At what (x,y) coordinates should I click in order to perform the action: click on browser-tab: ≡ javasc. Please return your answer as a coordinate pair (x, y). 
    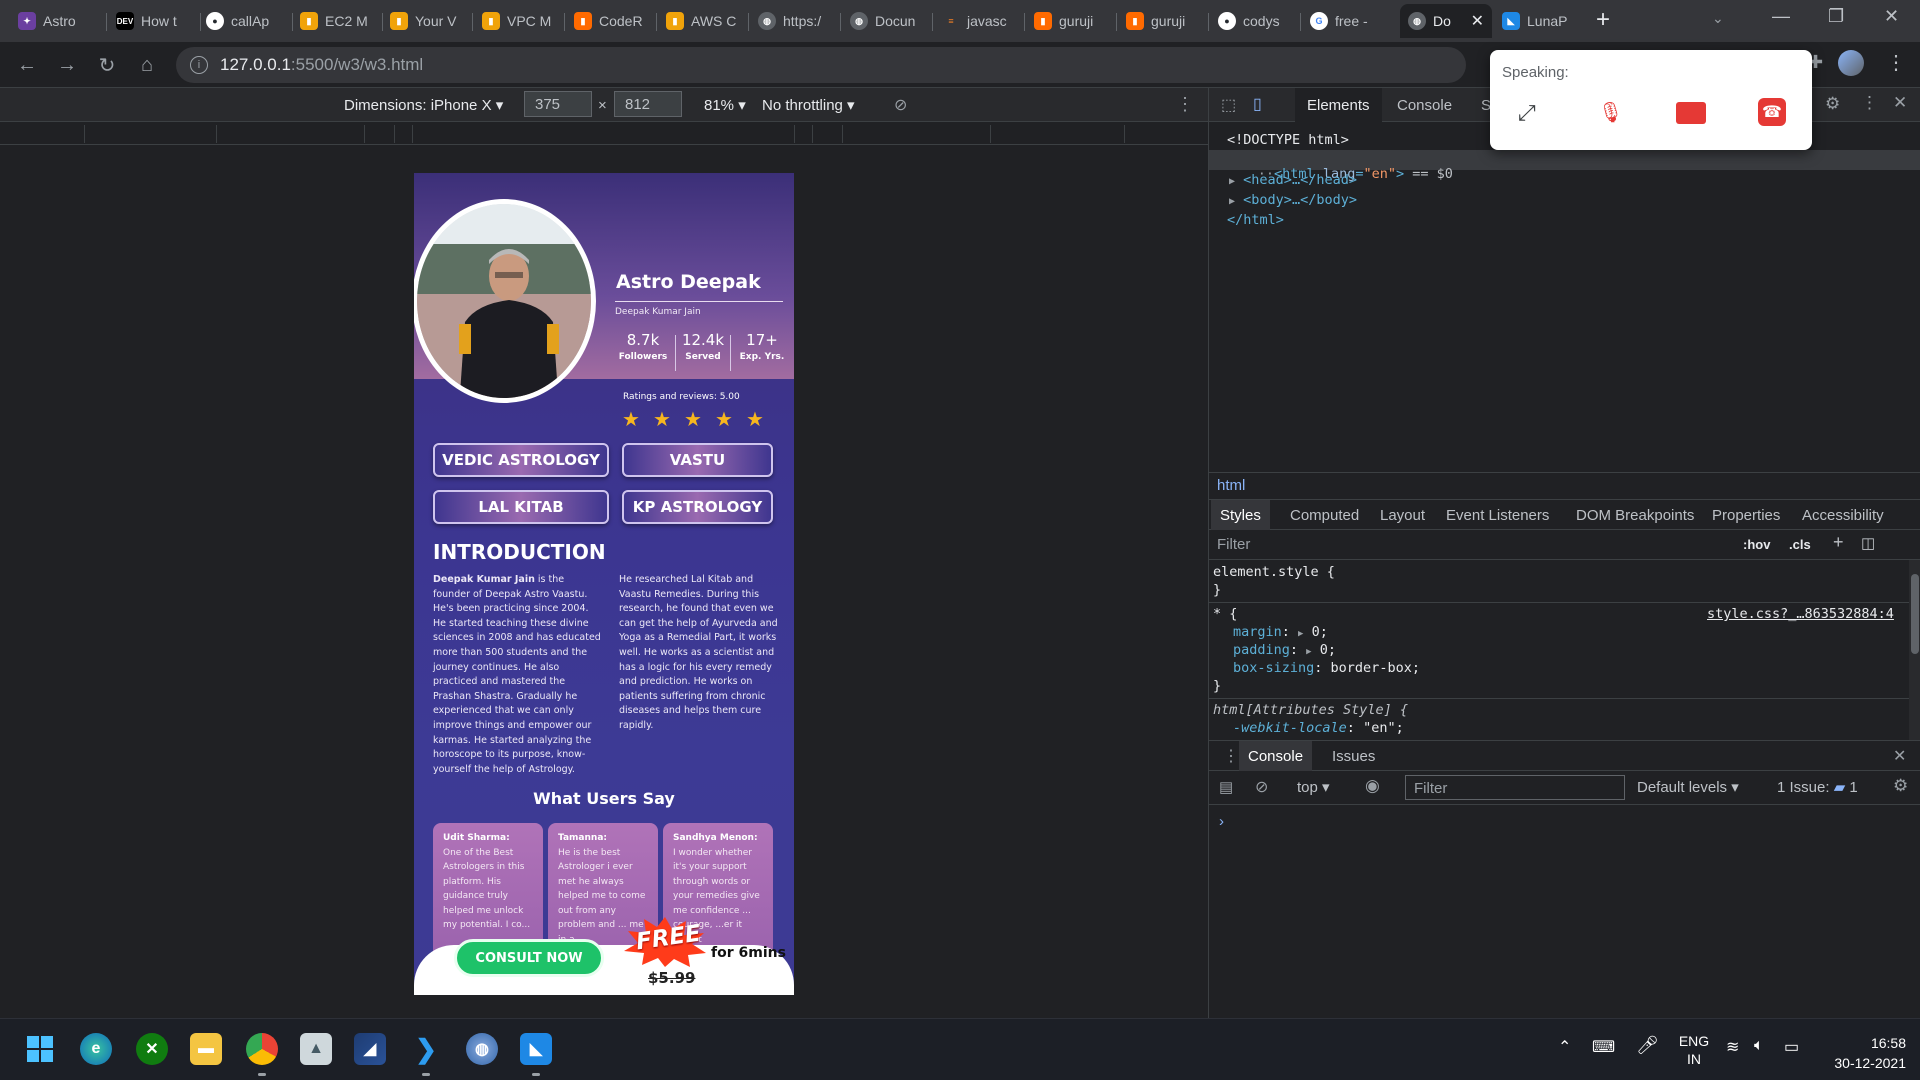
    Looking at the image, I should click on (980, 21).